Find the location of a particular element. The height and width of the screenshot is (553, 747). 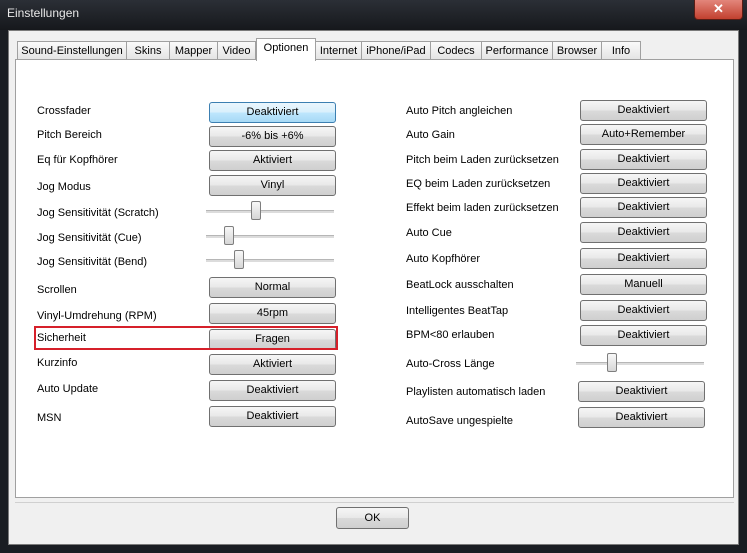

label-jog-bend: Jog Sensitivität (Bend) is located at coordinates (92, 262).